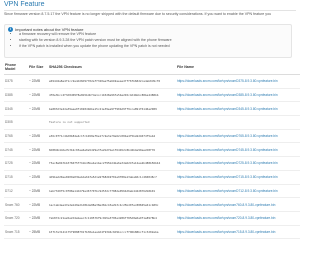  I want to click on phone-model-cell: D745, so click(16, 150).